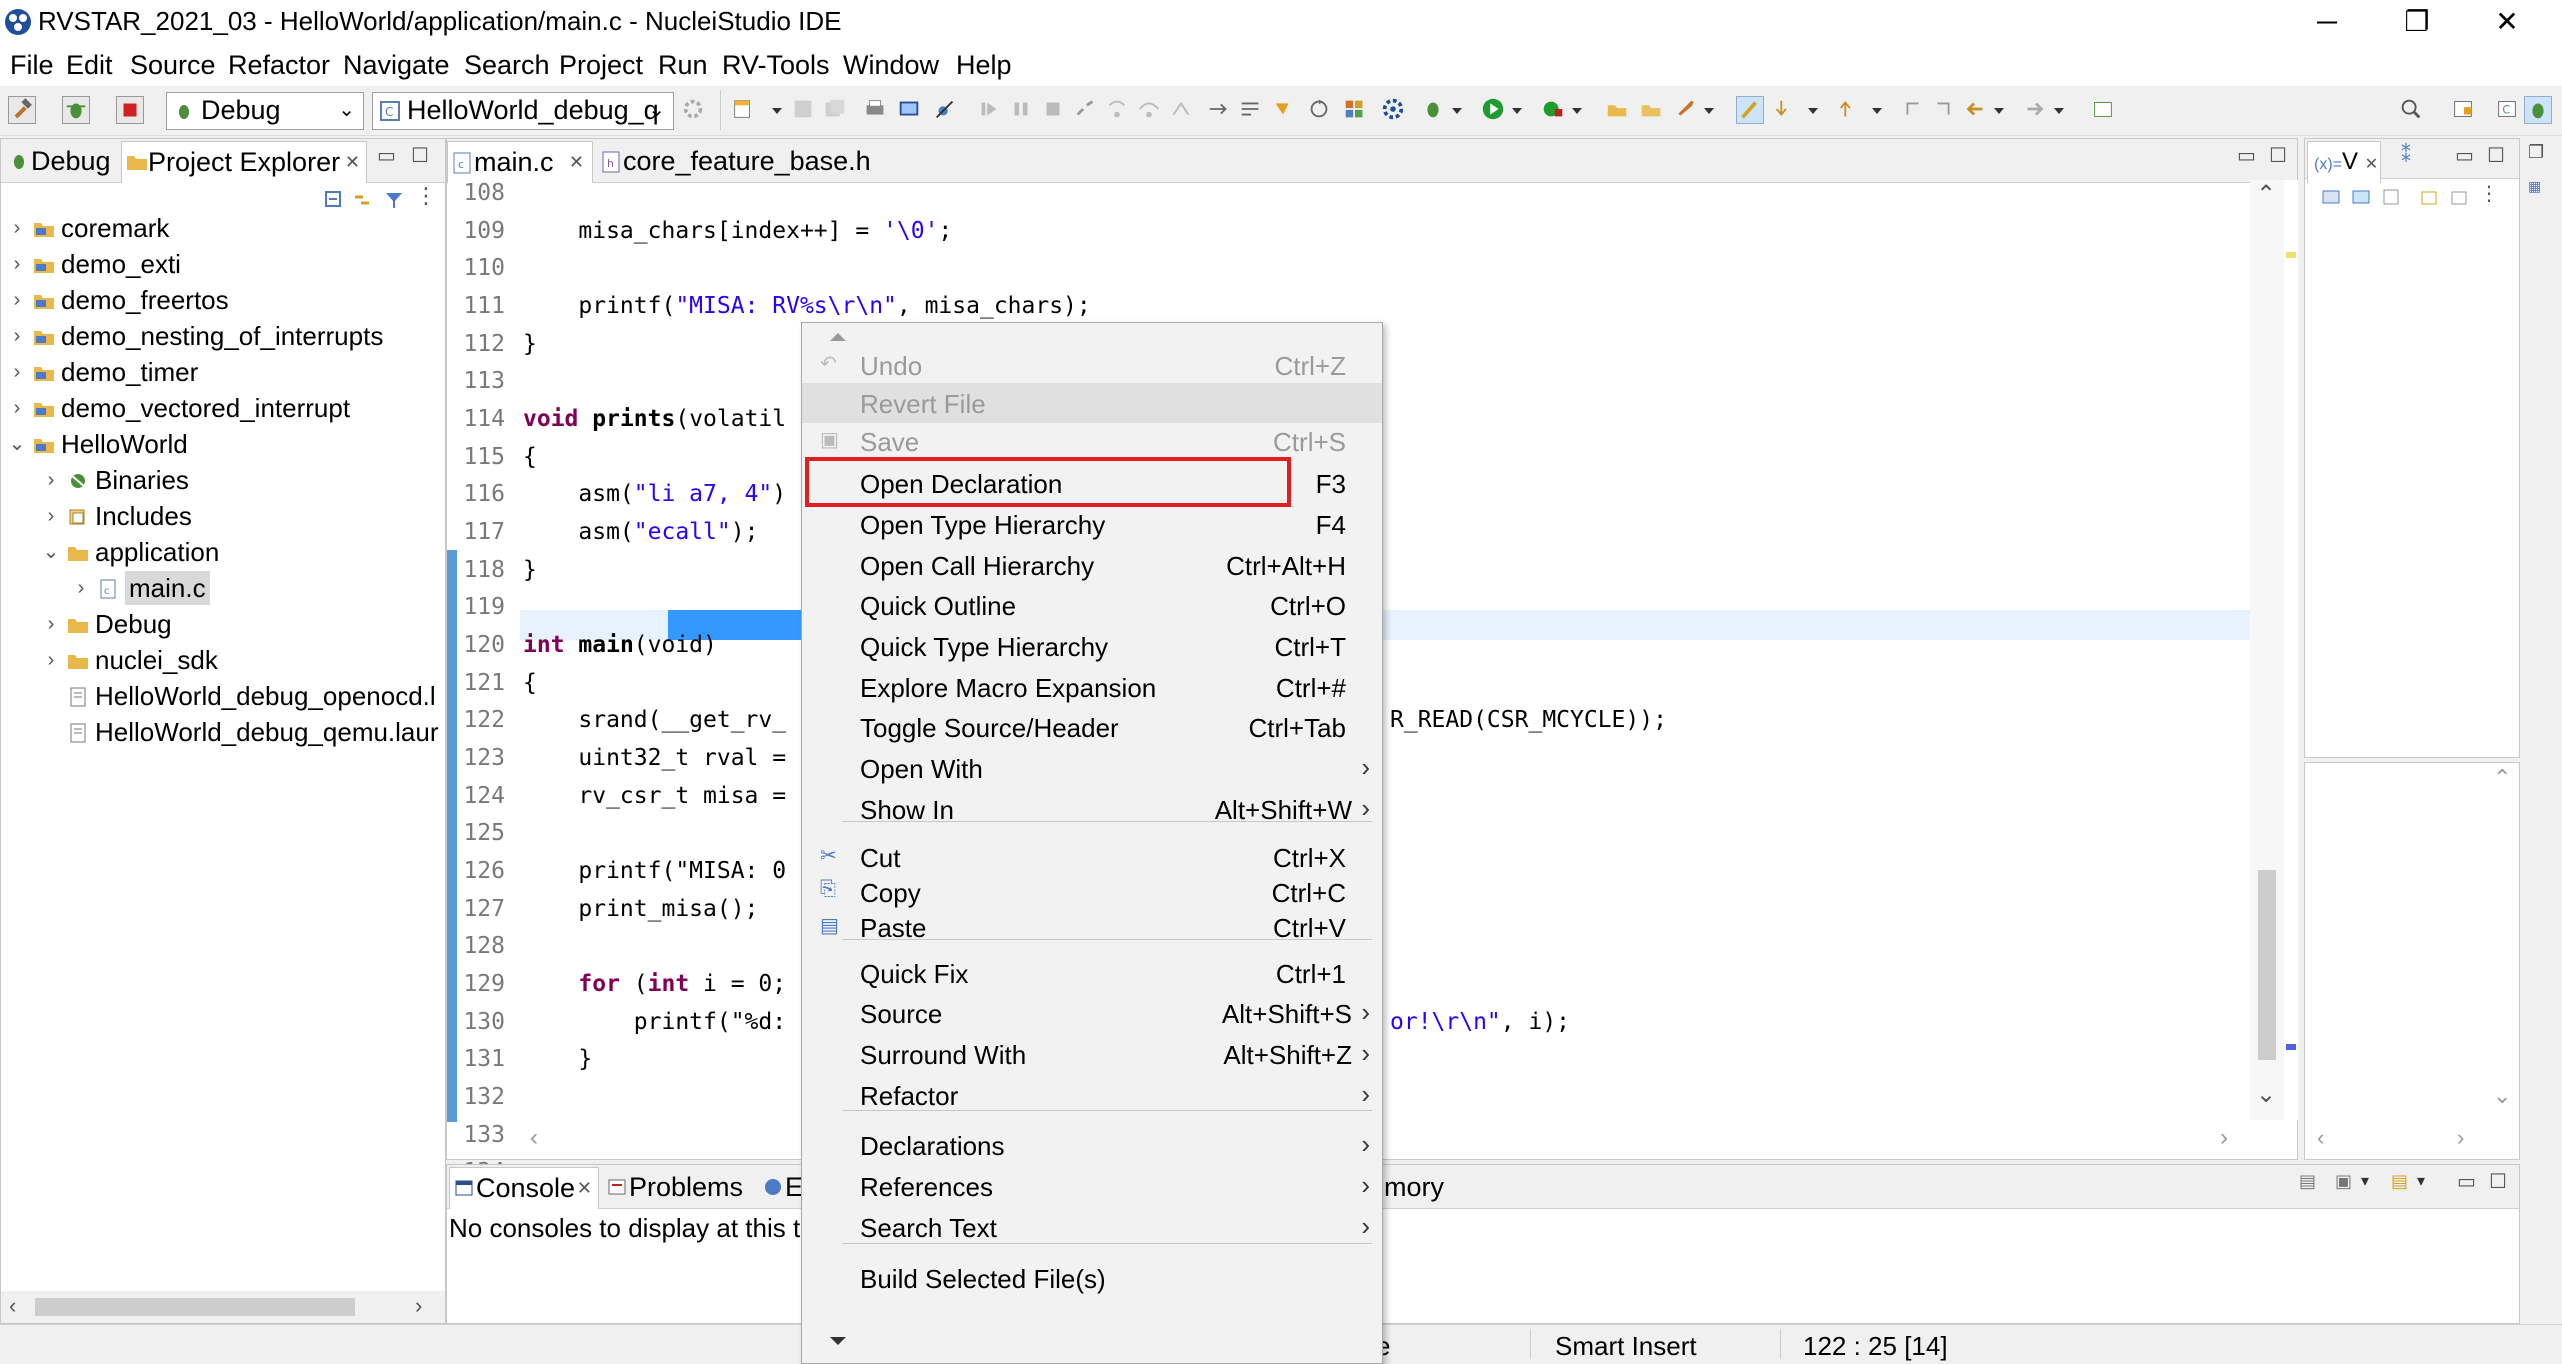 The height and width of the screenshot is (1364, 2562). What do you see at coordinates (2059, 110) in the screenshot?
I see `forward-dropdown-icon` at bounding box center [2059, 110].